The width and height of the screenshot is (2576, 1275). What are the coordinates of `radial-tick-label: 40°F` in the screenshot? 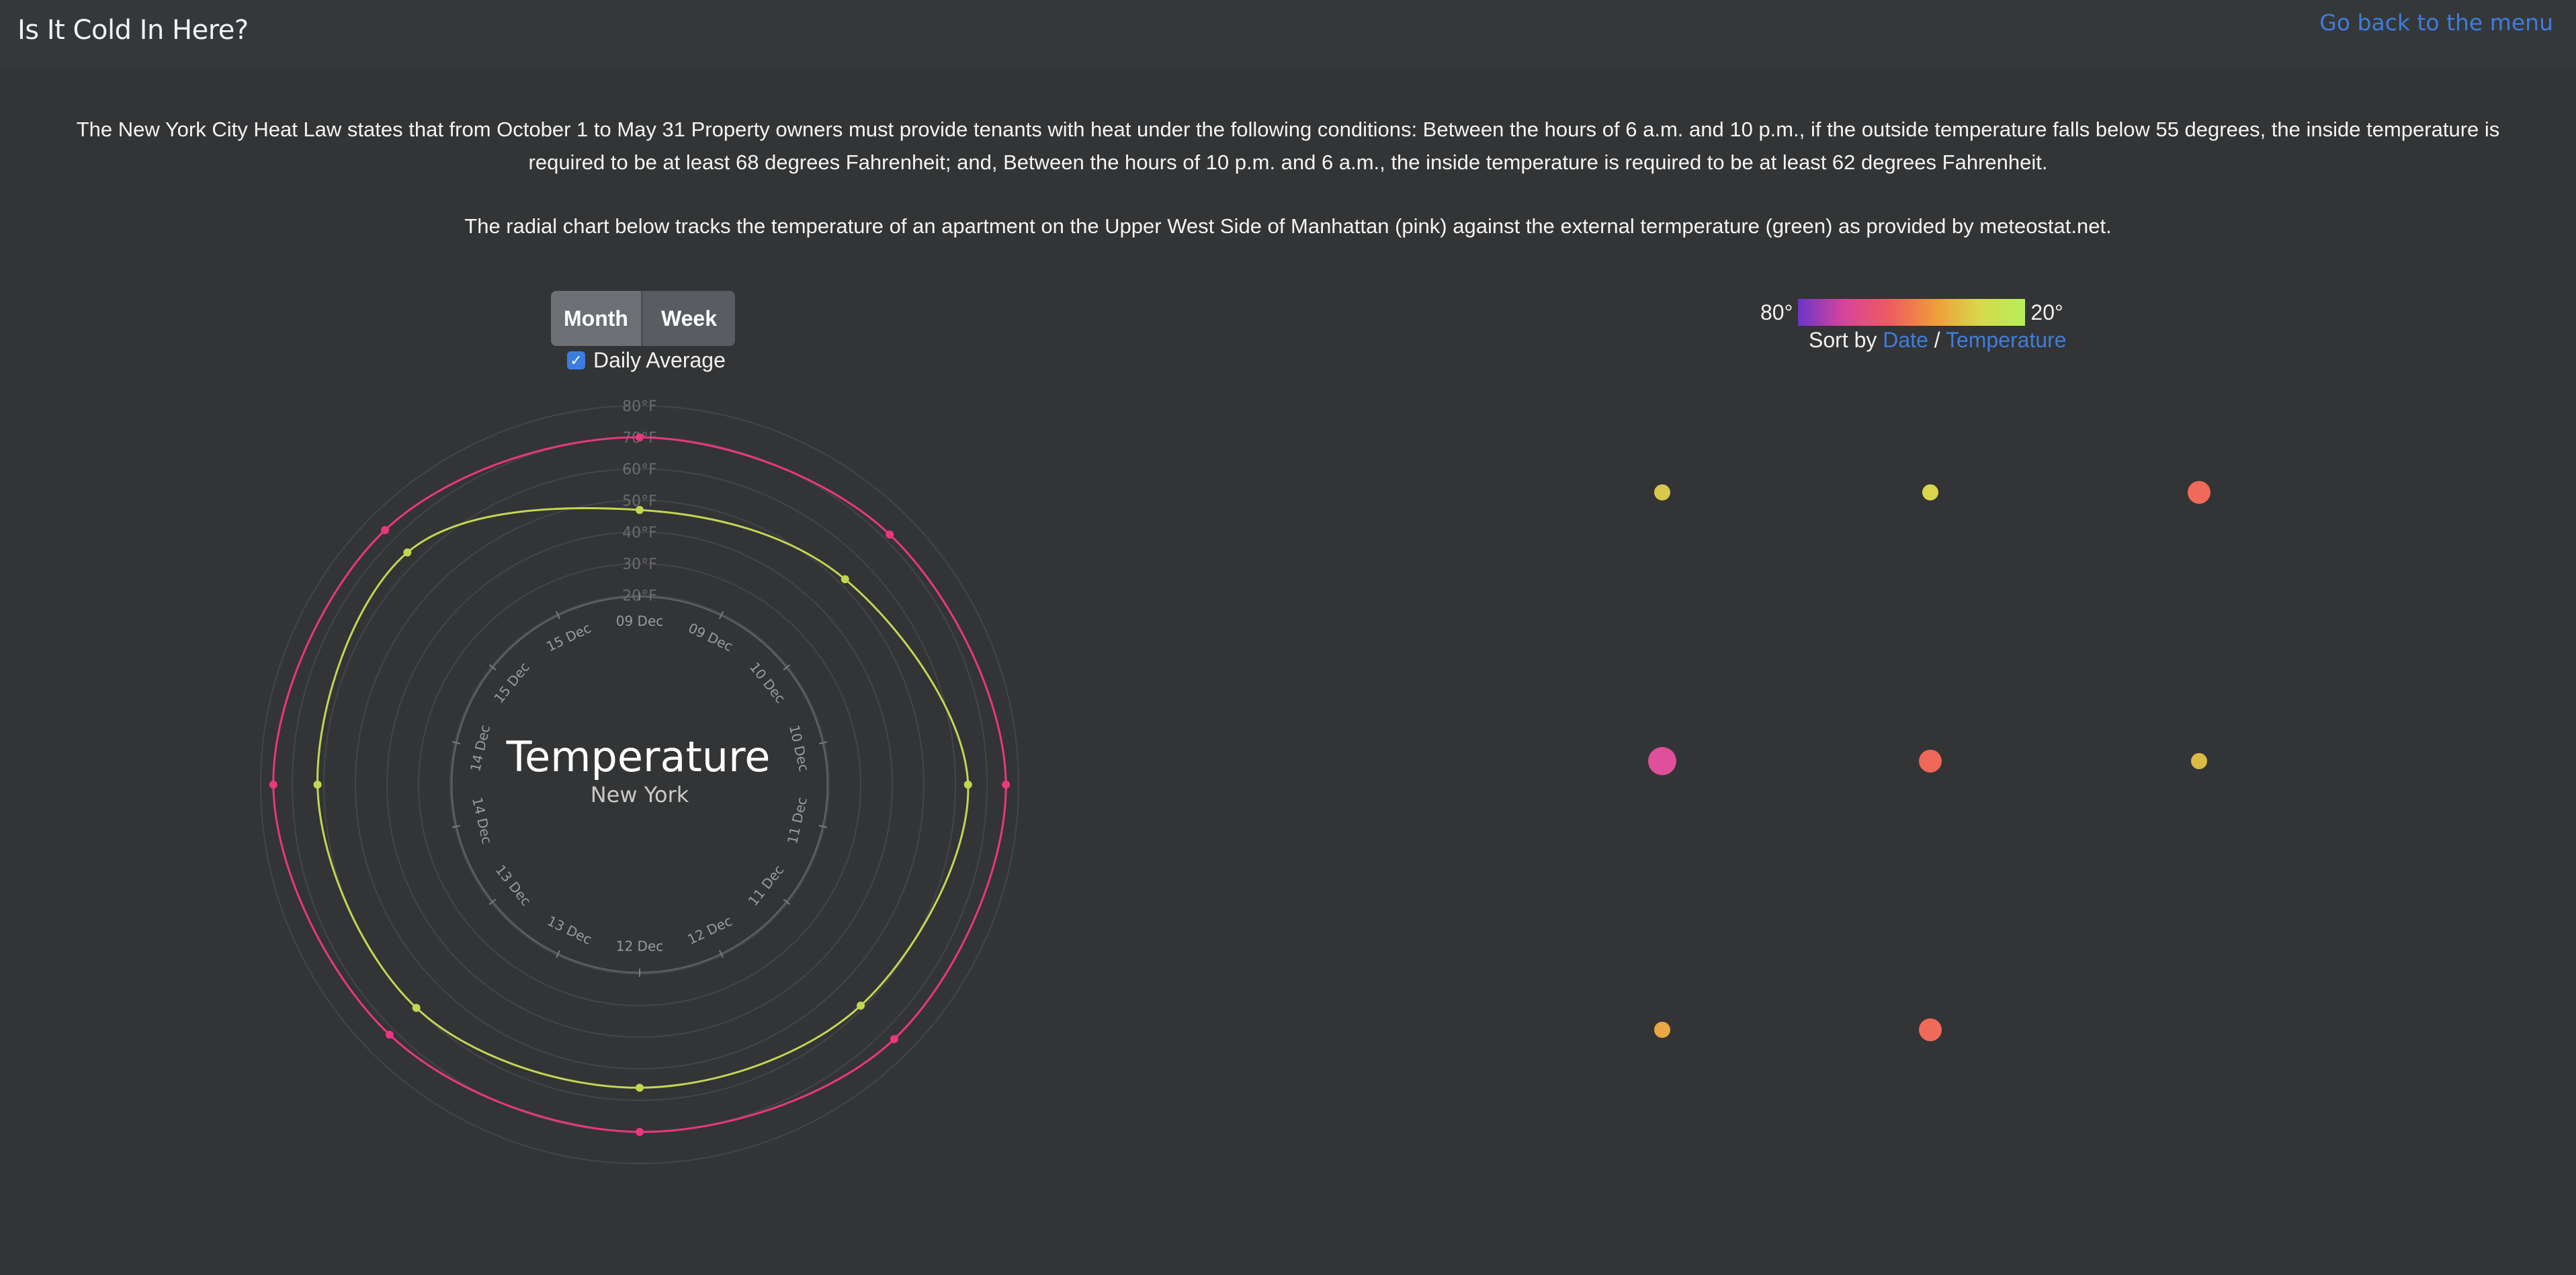 It's located at (639, 533).